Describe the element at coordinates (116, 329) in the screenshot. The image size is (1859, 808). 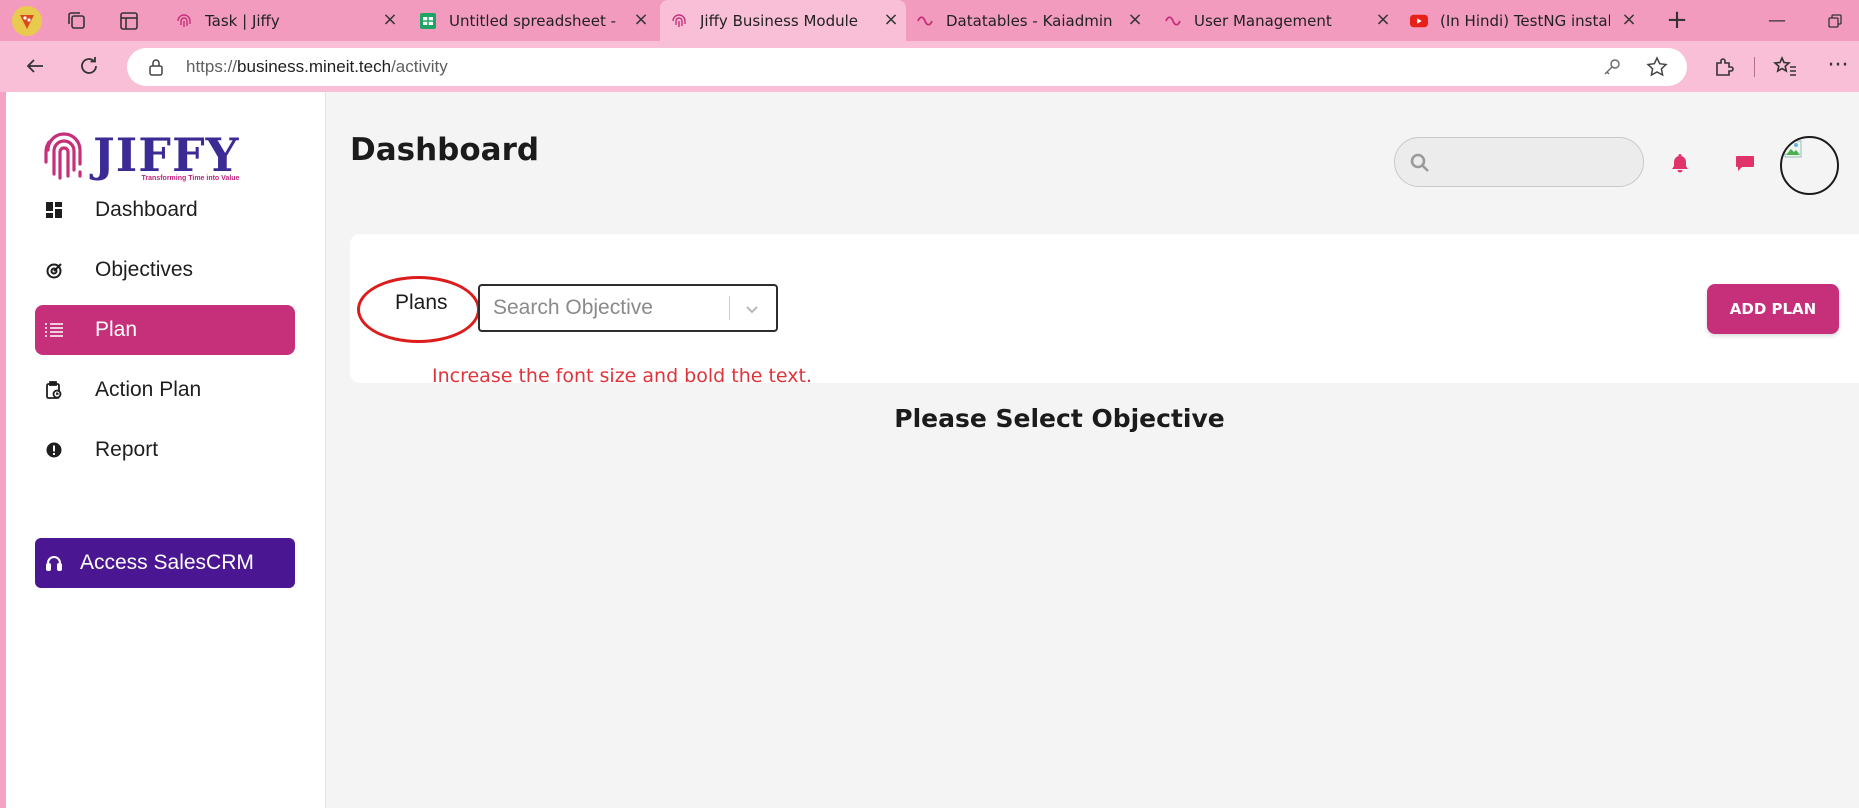
I see `sidebar-item-label: Plan` at that location.